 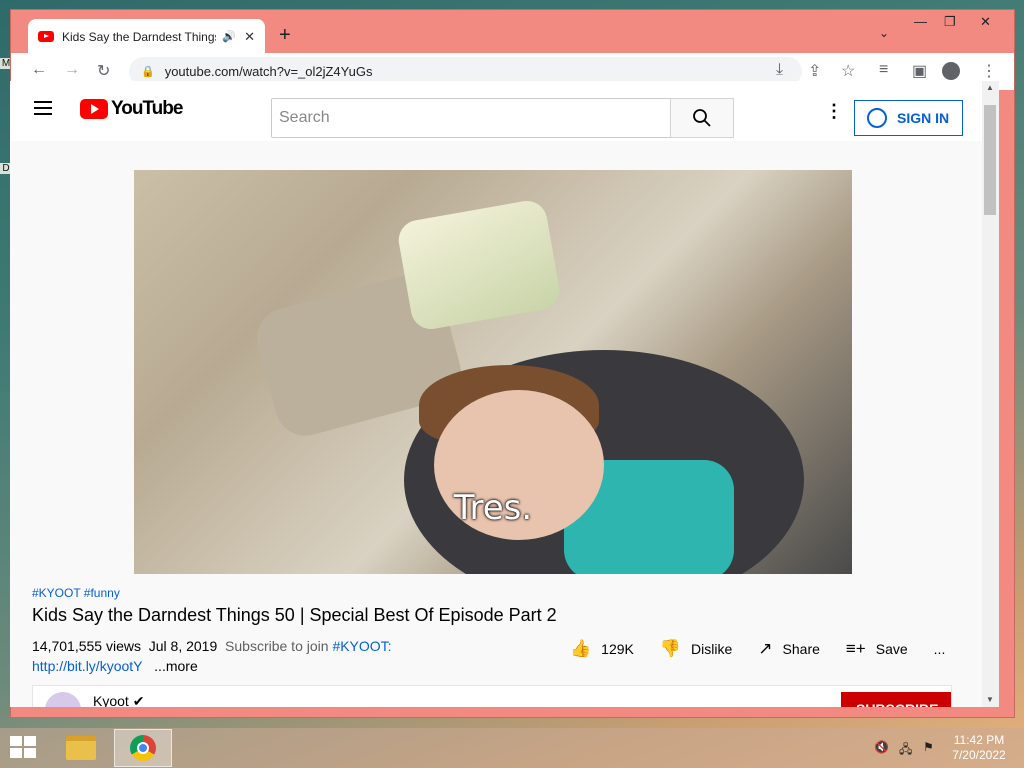 I want to click on scrollbar-thumb, so click(x=990, y=160).